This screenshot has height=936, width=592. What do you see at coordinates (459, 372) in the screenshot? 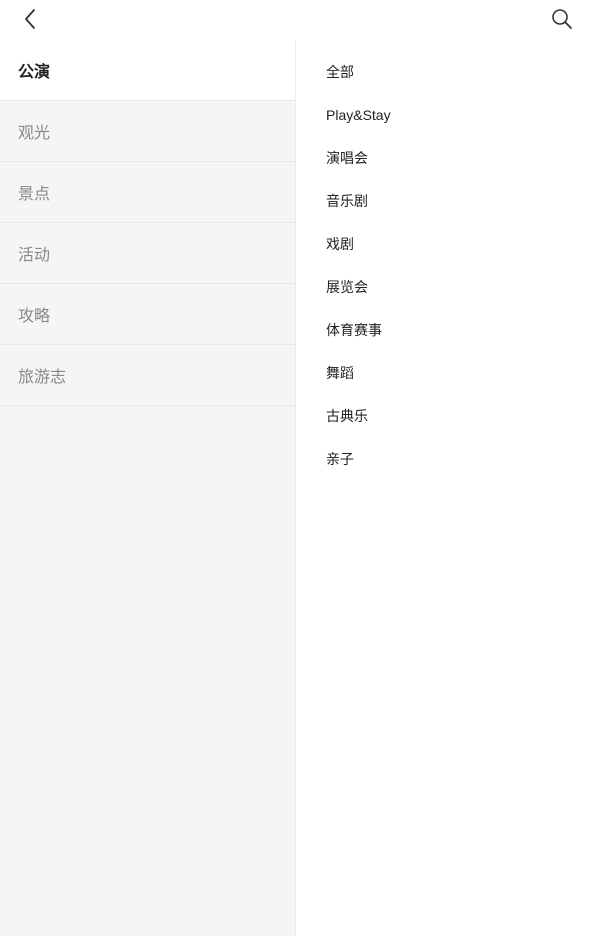
I see `subcategory-item-dance: 舞蹈` at bounding box center [459, 372].